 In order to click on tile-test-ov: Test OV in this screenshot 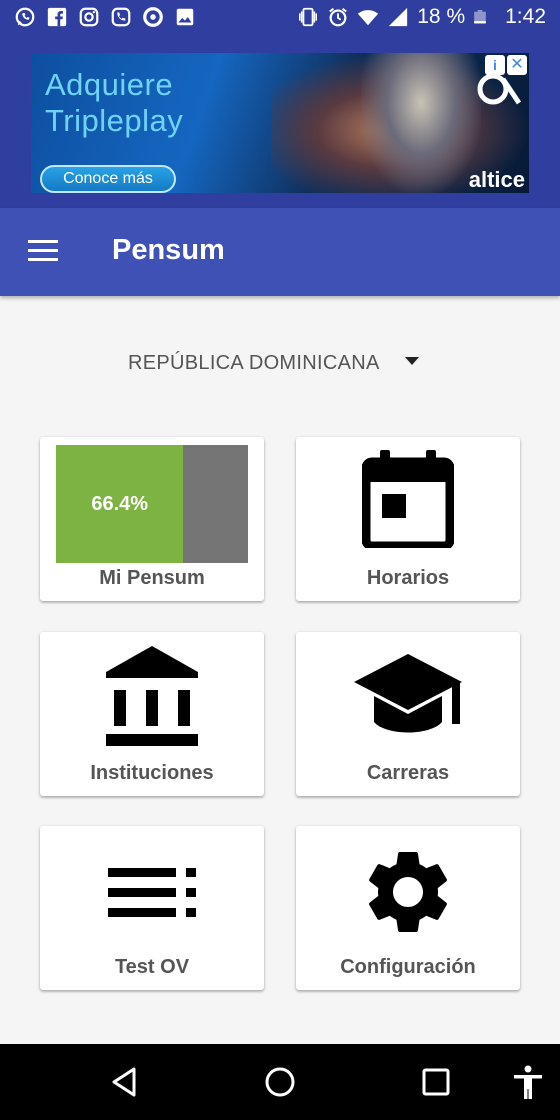, I will do `click(152, 908)`.